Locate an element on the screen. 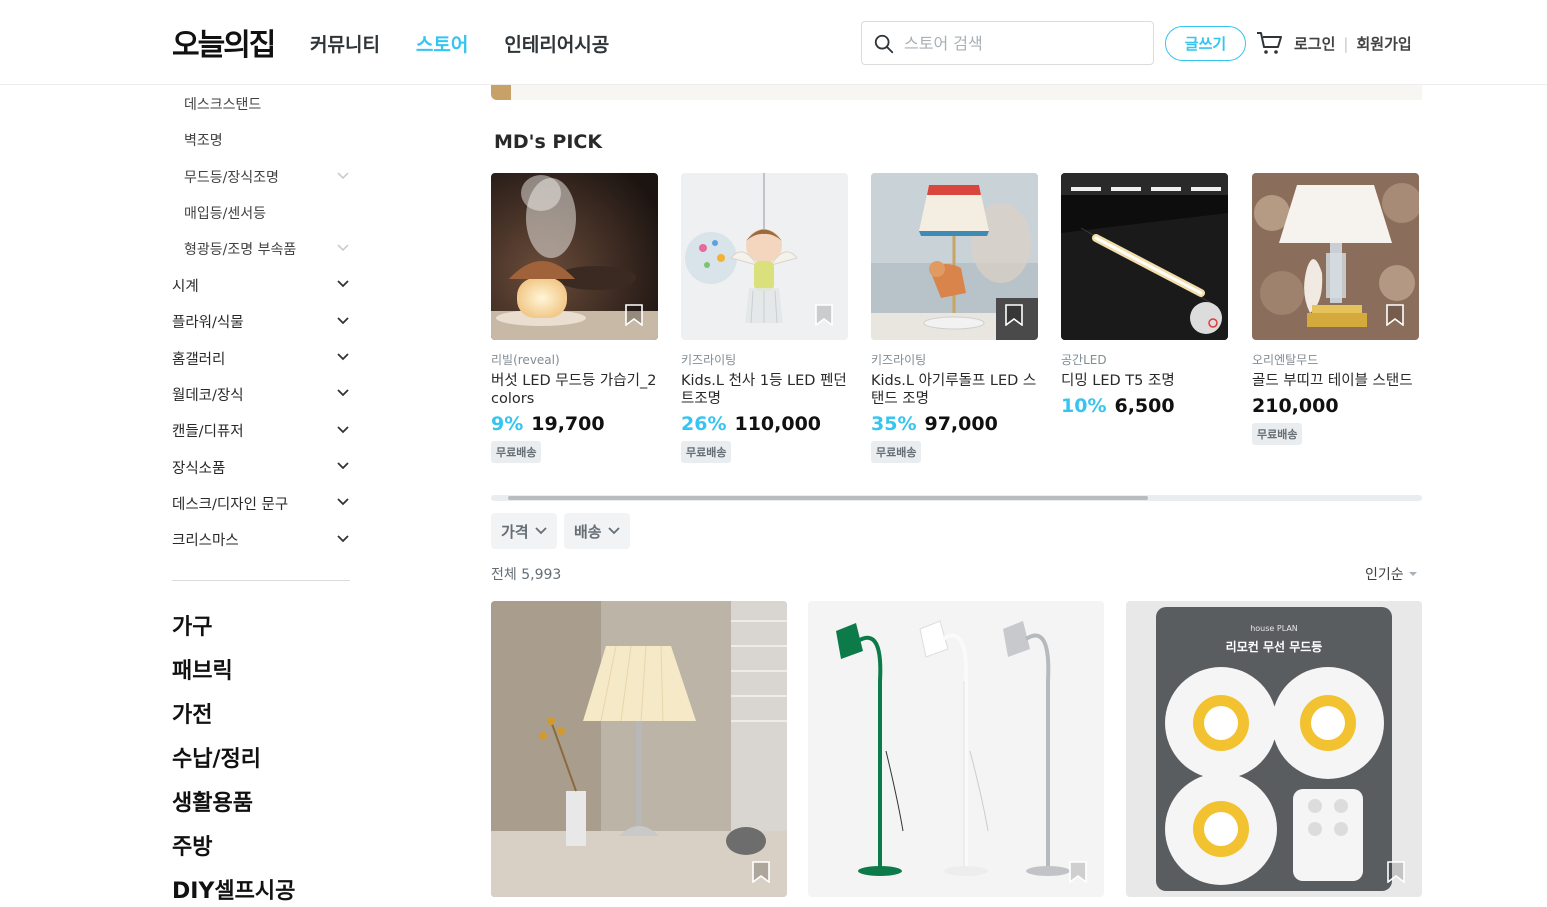 This screenshot has width=1547, height=907. signup-link: 회원가입 is located at coordinates (1383, 43).